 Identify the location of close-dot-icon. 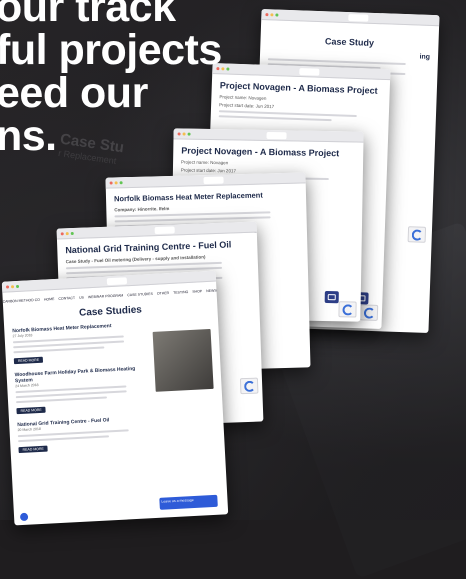
(267, 14).